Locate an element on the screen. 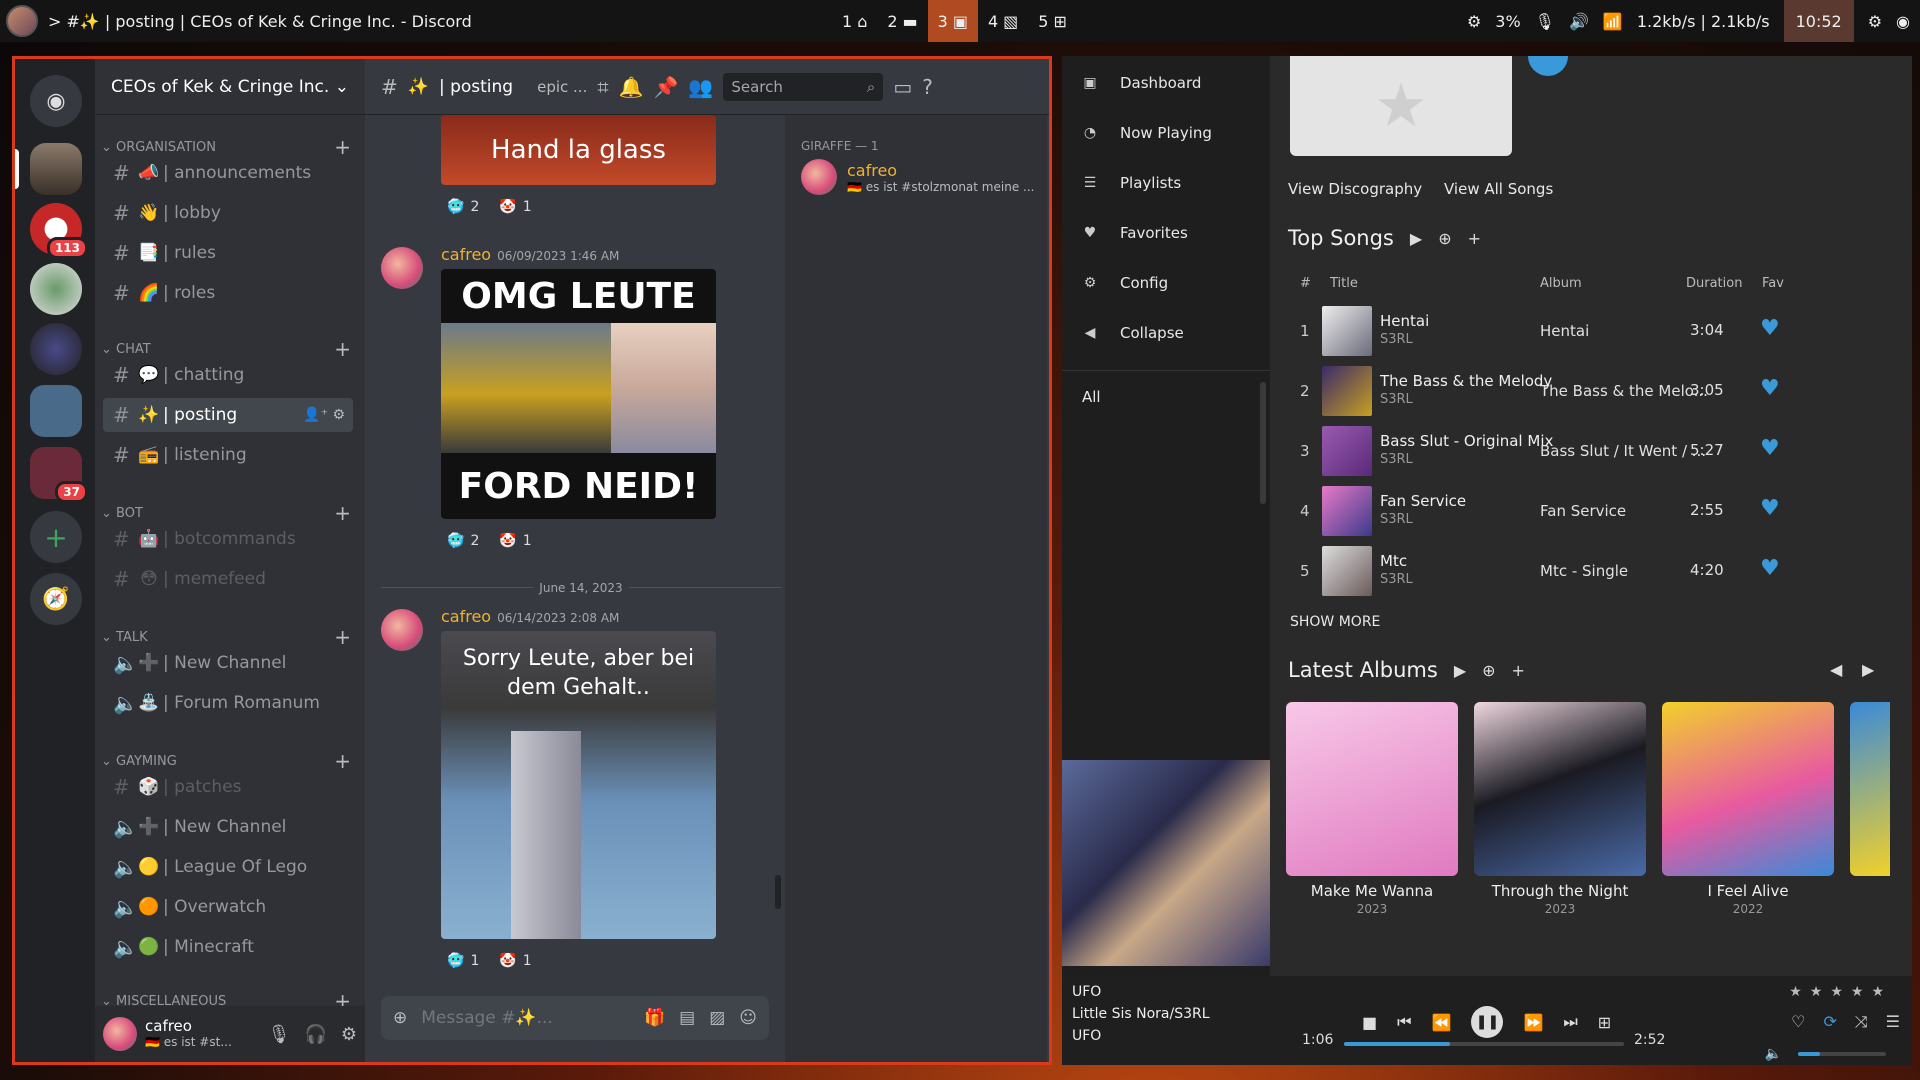 This screenshot has height=1080, width=1920. server-folder-icon-2: 37 is located at coordinates (59, 475).